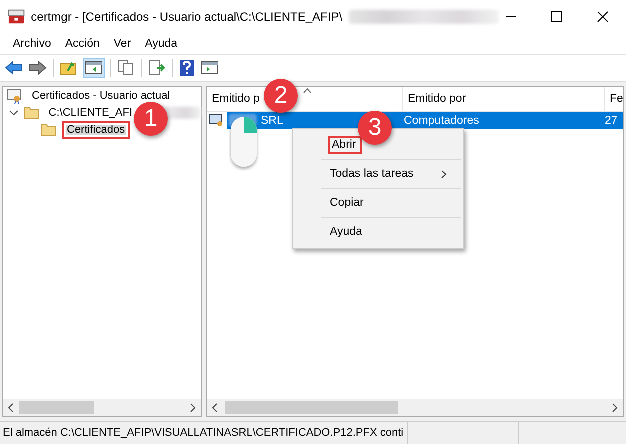  Describe the element at coordinates (96, 129) in the screenshot. I see `tree-item: Certificados` at that location.